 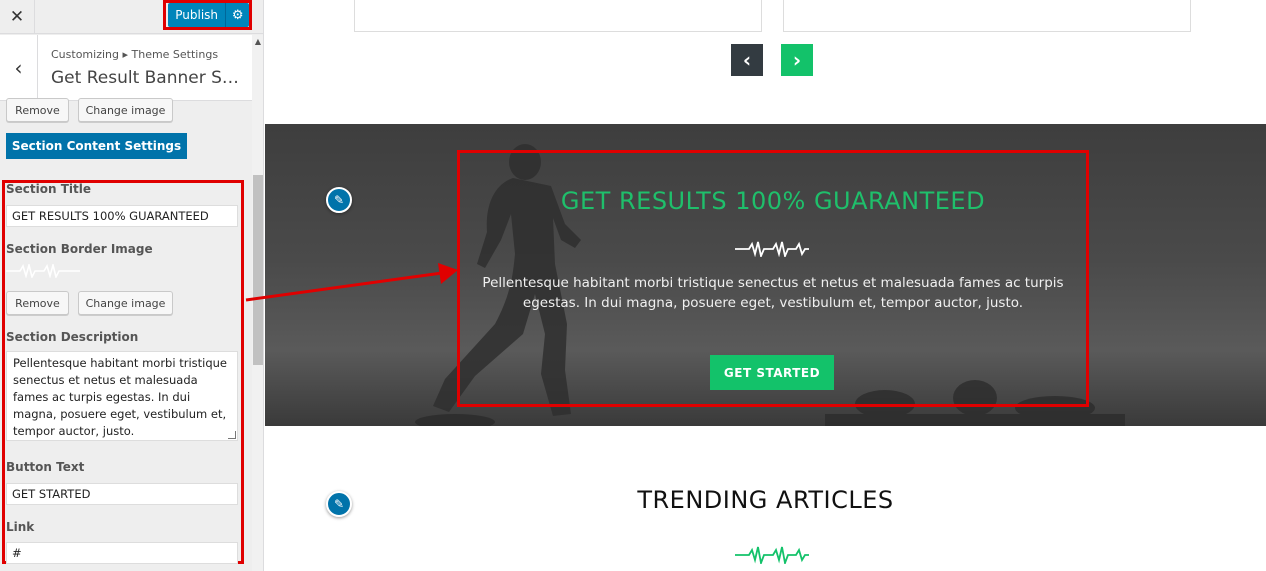 I want to click on gear-icon: ⚙, so click(x=237, y=15).